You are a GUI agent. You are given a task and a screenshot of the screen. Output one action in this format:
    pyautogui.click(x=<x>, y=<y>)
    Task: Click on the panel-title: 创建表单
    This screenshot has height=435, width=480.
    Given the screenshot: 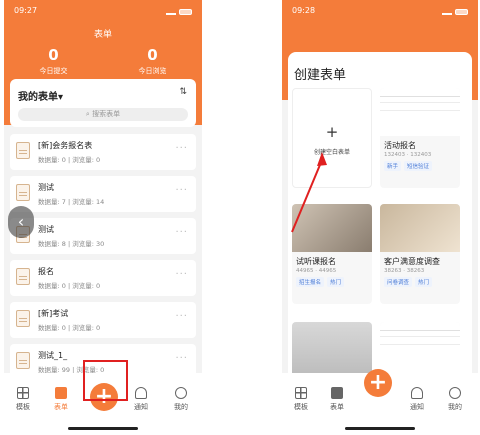 What is the action you would take?
    pyautogui.click(x=320, y=75)
    